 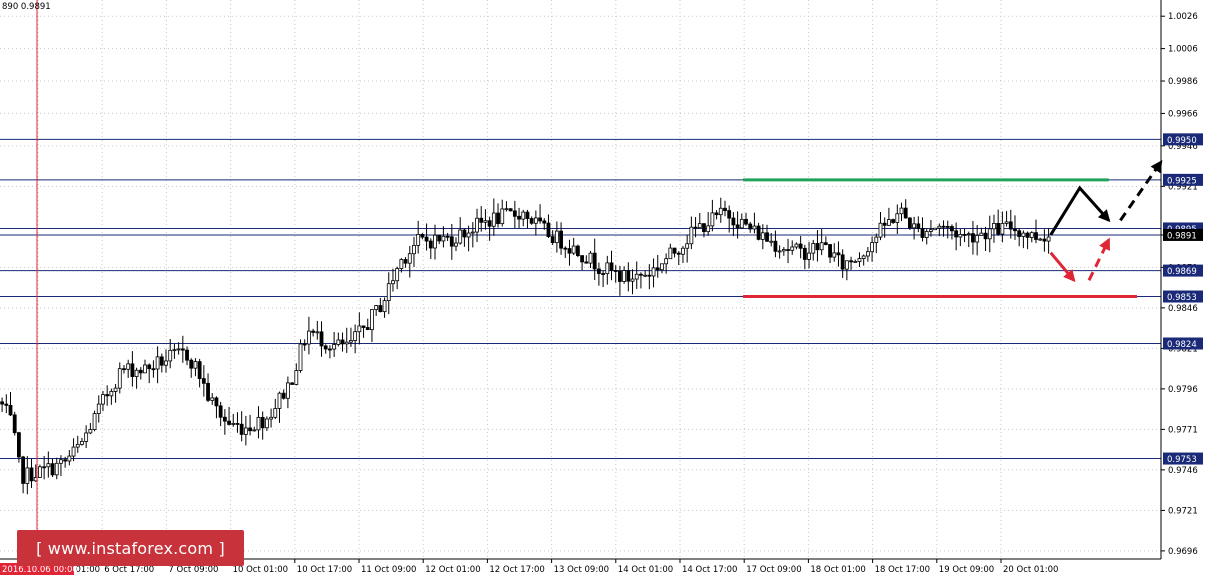 What do you see at coordinates (1183, 82) in the screenshot?
I see `y-tick-label: 0.9986` at bounding box center [1183, 82].